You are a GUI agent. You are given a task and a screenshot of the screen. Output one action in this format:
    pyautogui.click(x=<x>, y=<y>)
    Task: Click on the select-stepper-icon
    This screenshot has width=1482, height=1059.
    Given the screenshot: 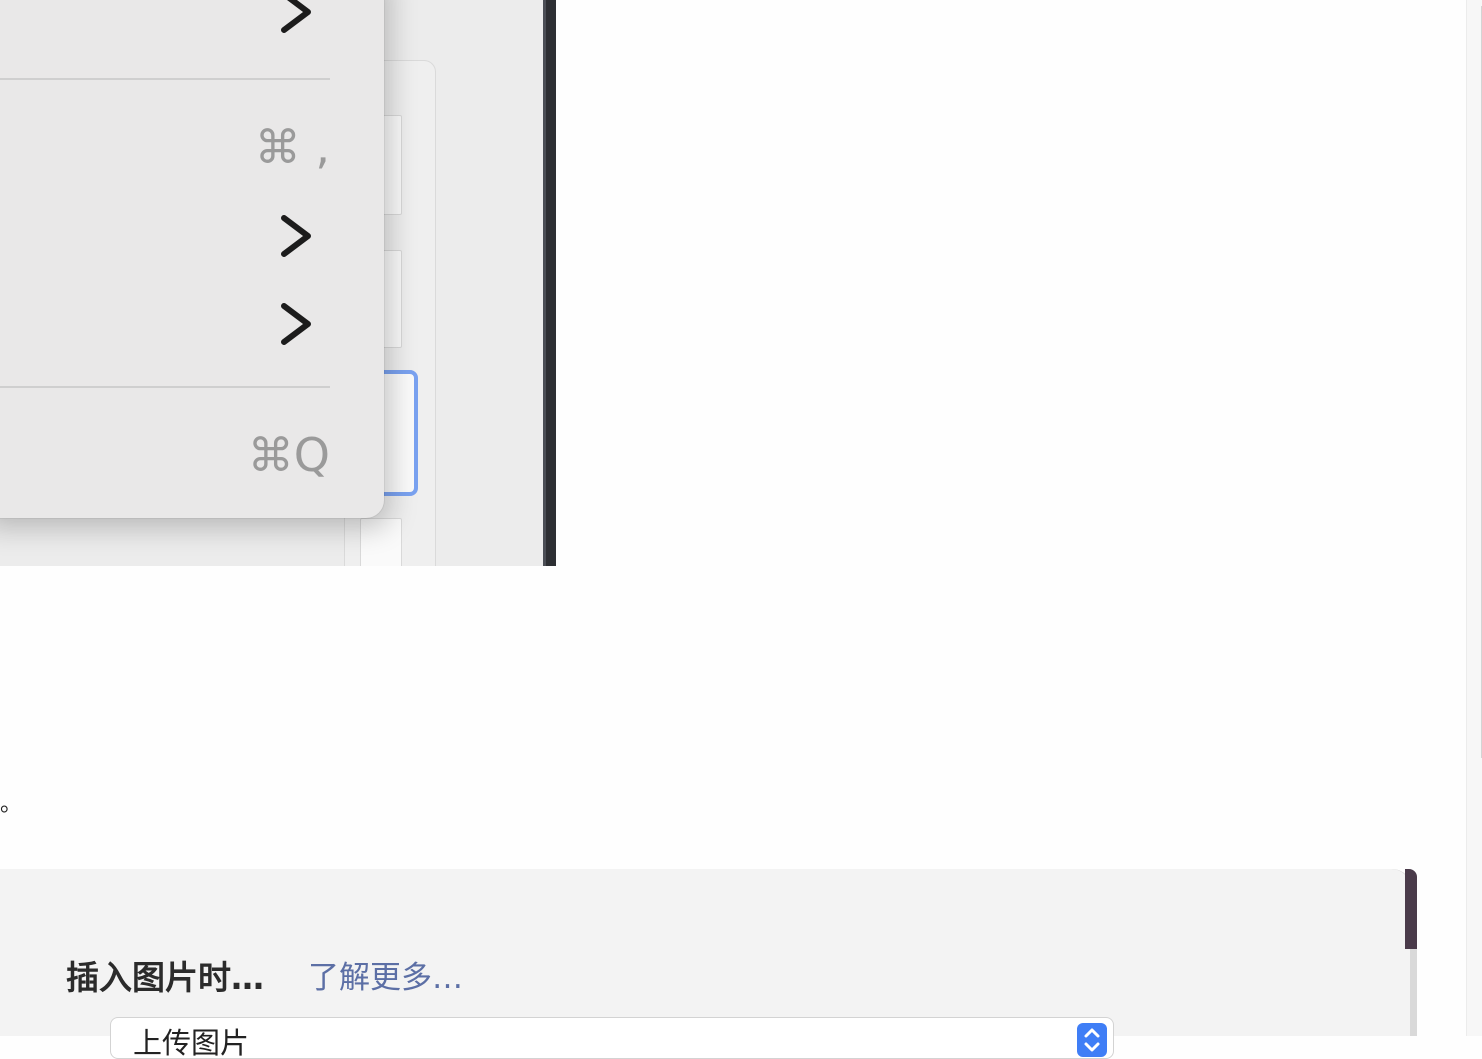 What is the action you would take?
    pyautogui.click(x=1092, y=1040)
    